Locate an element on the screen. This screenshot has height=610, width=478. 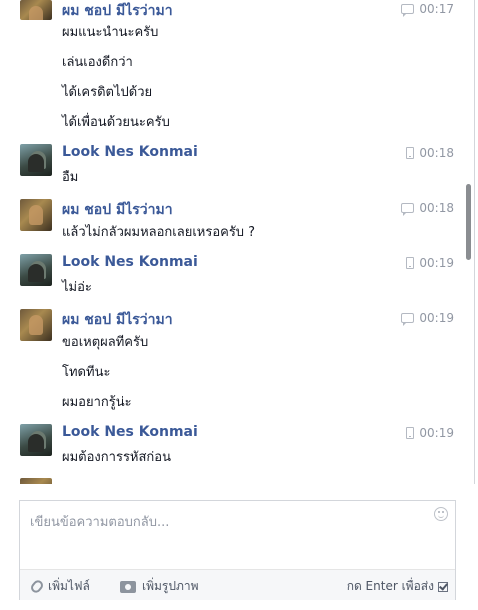
press-enter-checkbox is located at coordinates (443, 586).